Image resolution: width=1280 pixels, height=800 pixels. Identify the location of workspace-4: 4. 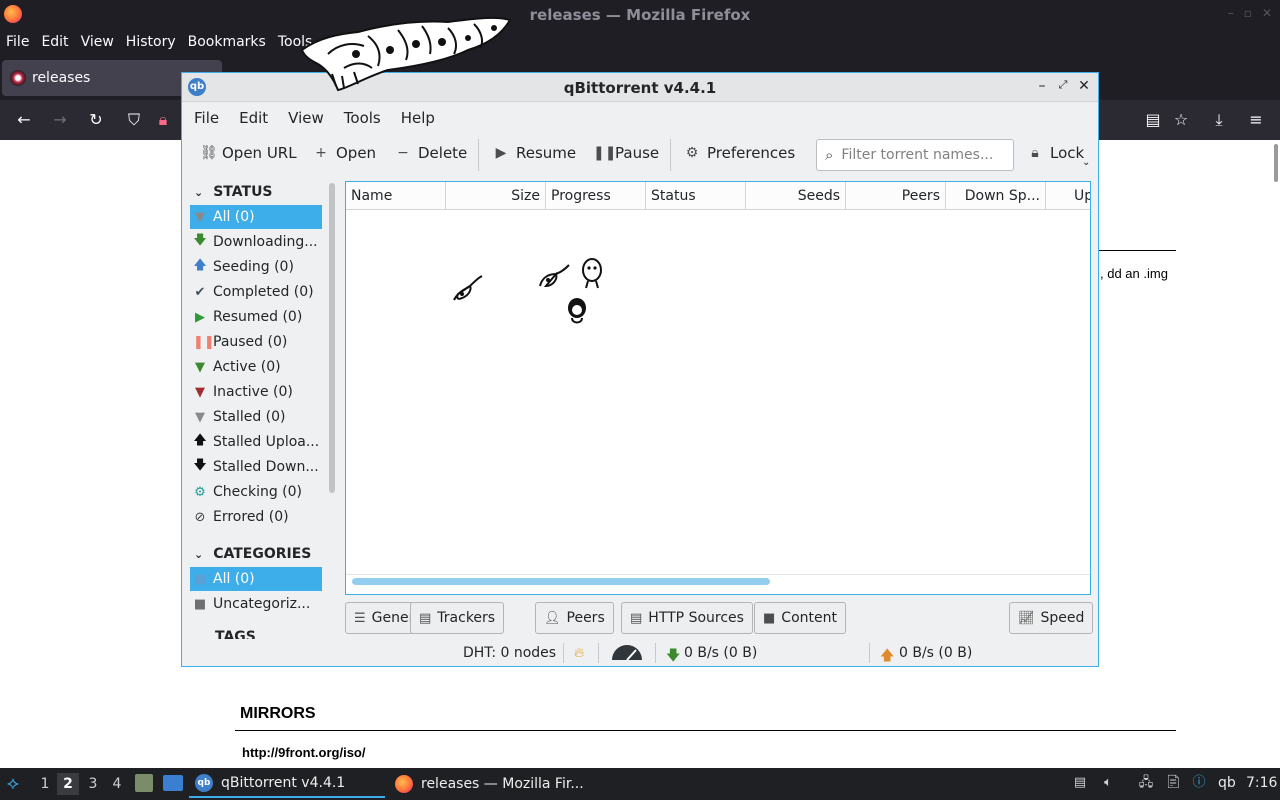
(117, 784).